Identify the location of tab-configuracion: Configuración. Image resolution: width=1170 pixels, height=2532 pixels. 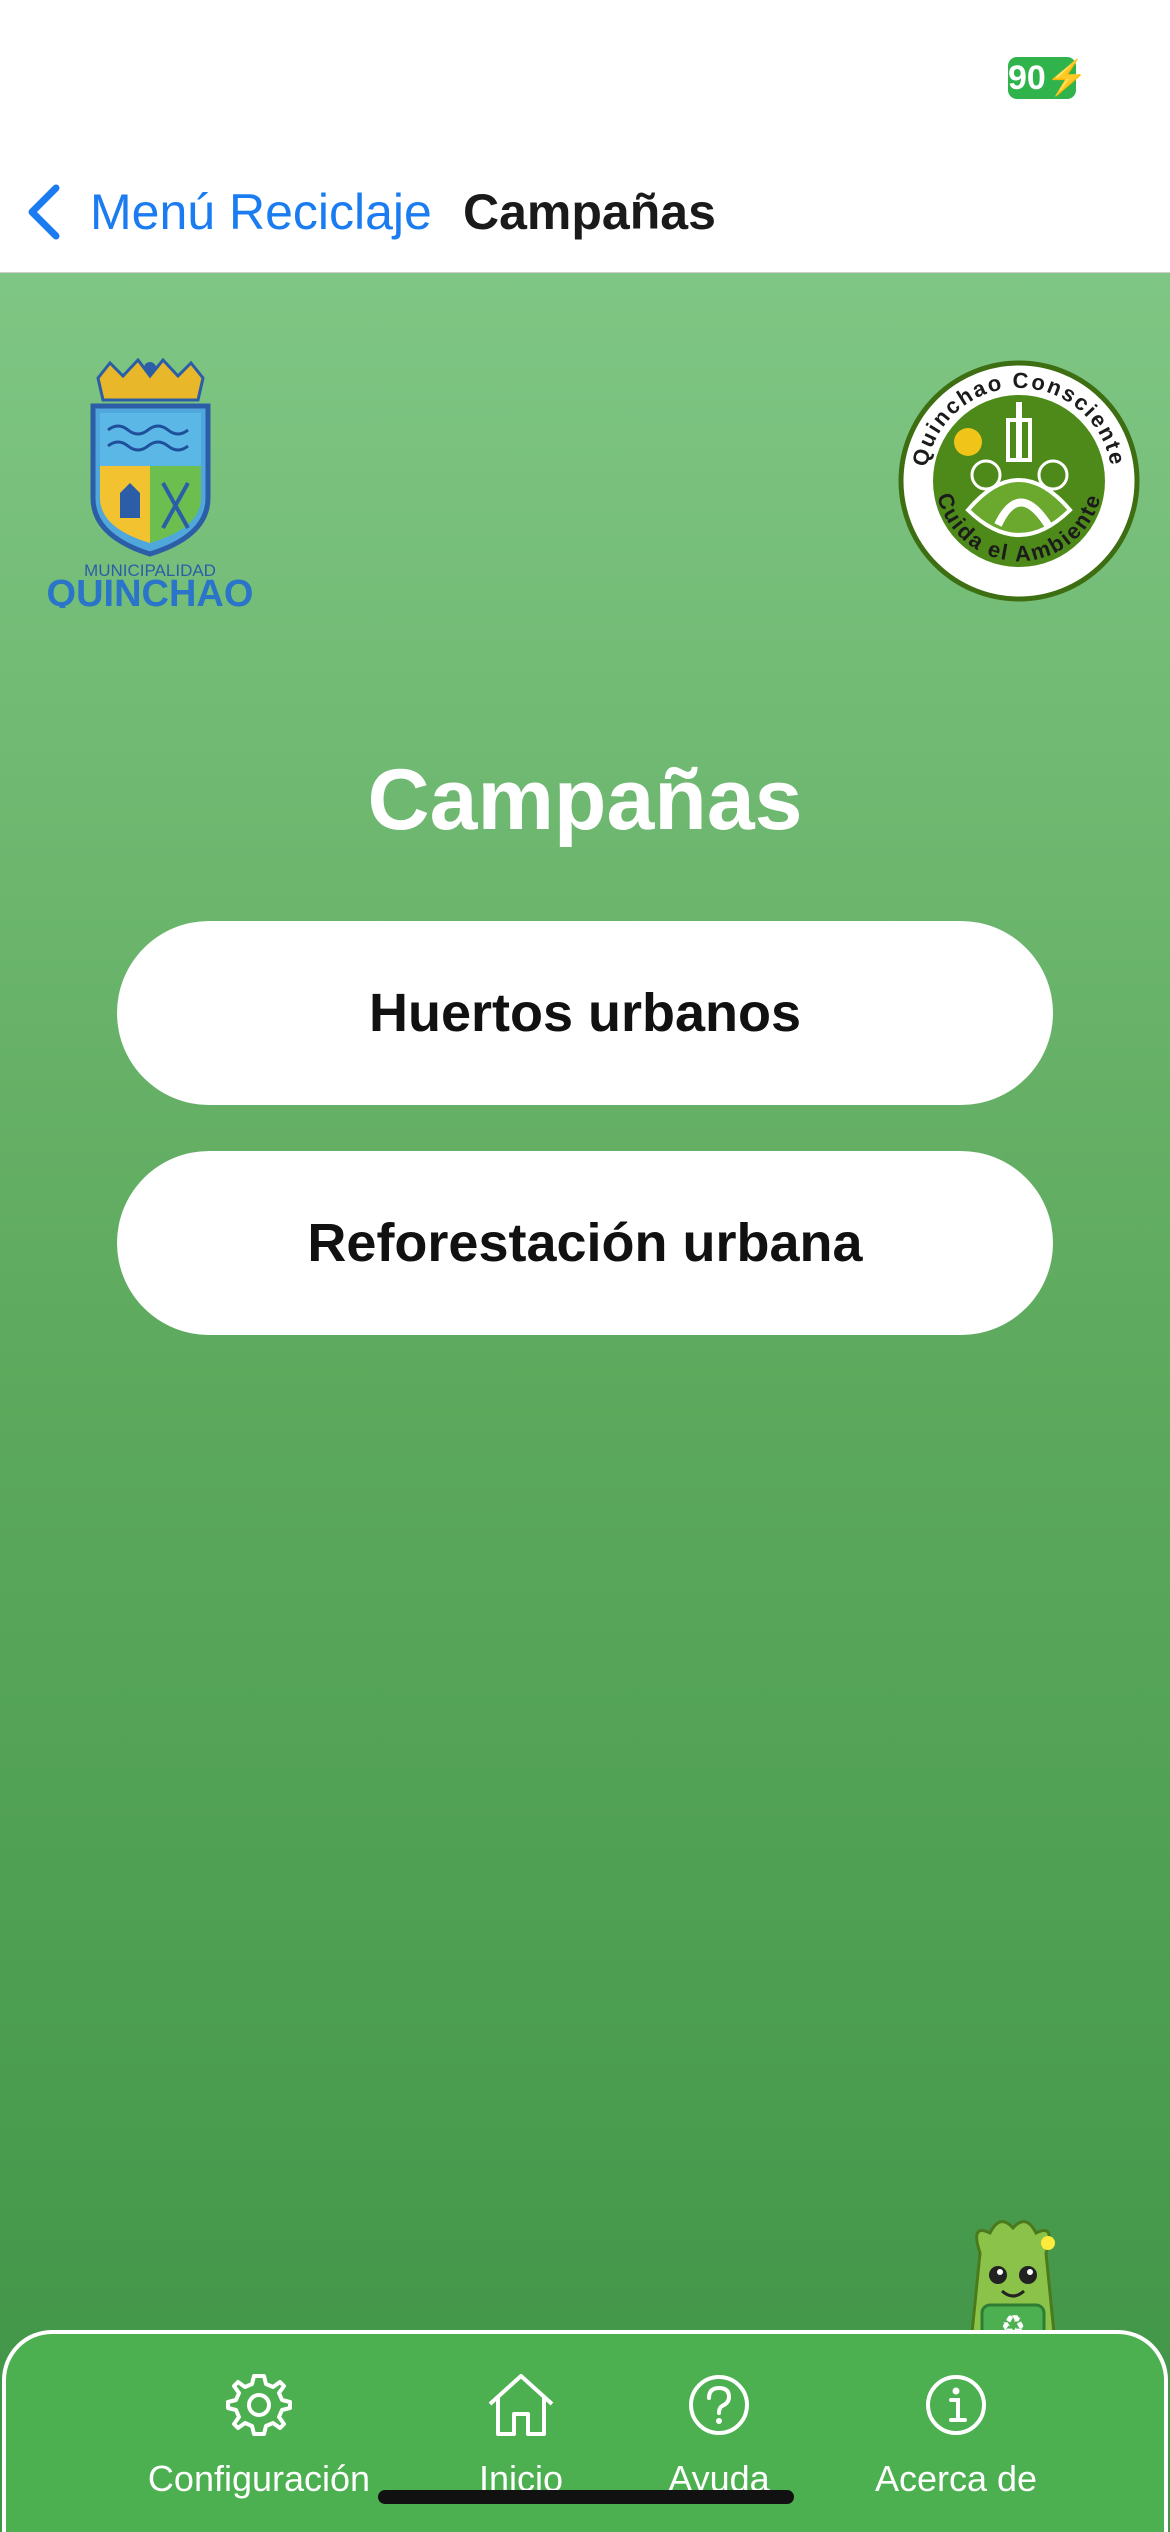
(259, 2419).